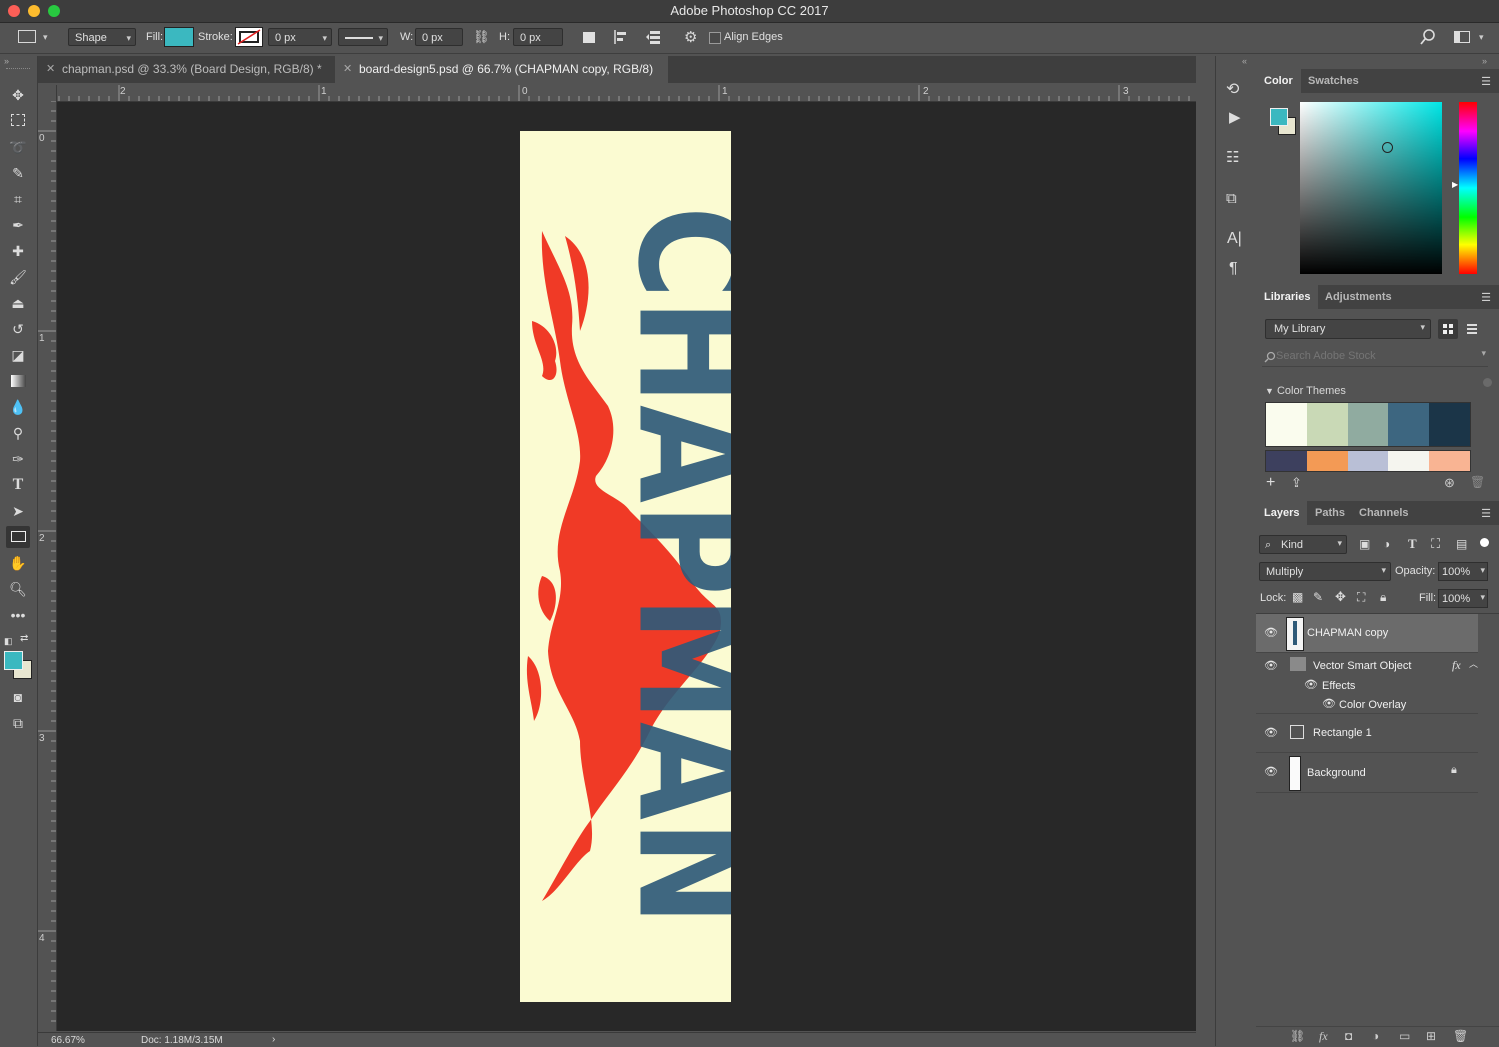  I want to click on swap-colors-icon: ⇄, so click(24, 638).